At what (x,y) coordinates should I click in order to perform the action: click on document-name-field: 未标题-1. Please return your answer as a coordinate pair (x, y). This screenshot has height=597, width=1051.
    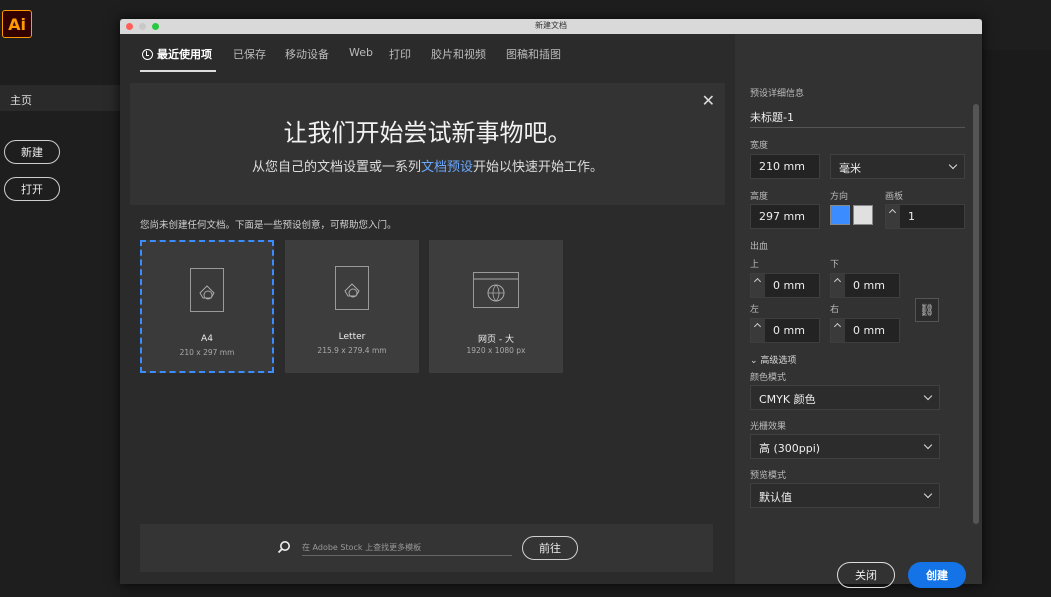
    Looking at the image, I should click on (857, 116).